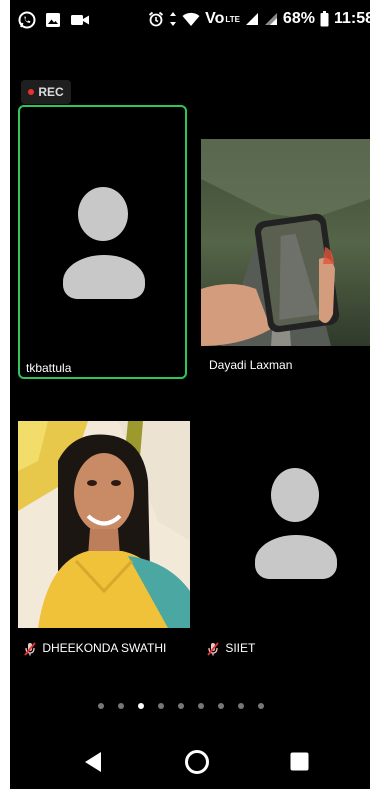 Image resolution: width=370 pixels, height=789 pixels. I want to click on participant-name-label: Dayadi Laxman, so click(251, 365).